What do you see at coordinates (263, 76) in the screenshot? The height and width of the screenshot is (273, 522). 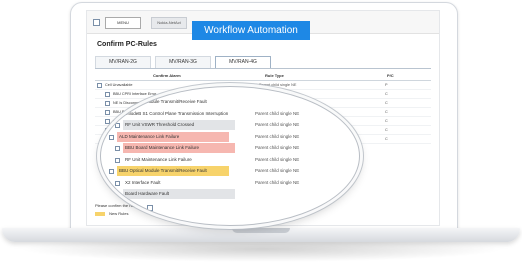 I see `table-header: Confirm Alarm Rule Type P/C` at bounding box center [263, 76].